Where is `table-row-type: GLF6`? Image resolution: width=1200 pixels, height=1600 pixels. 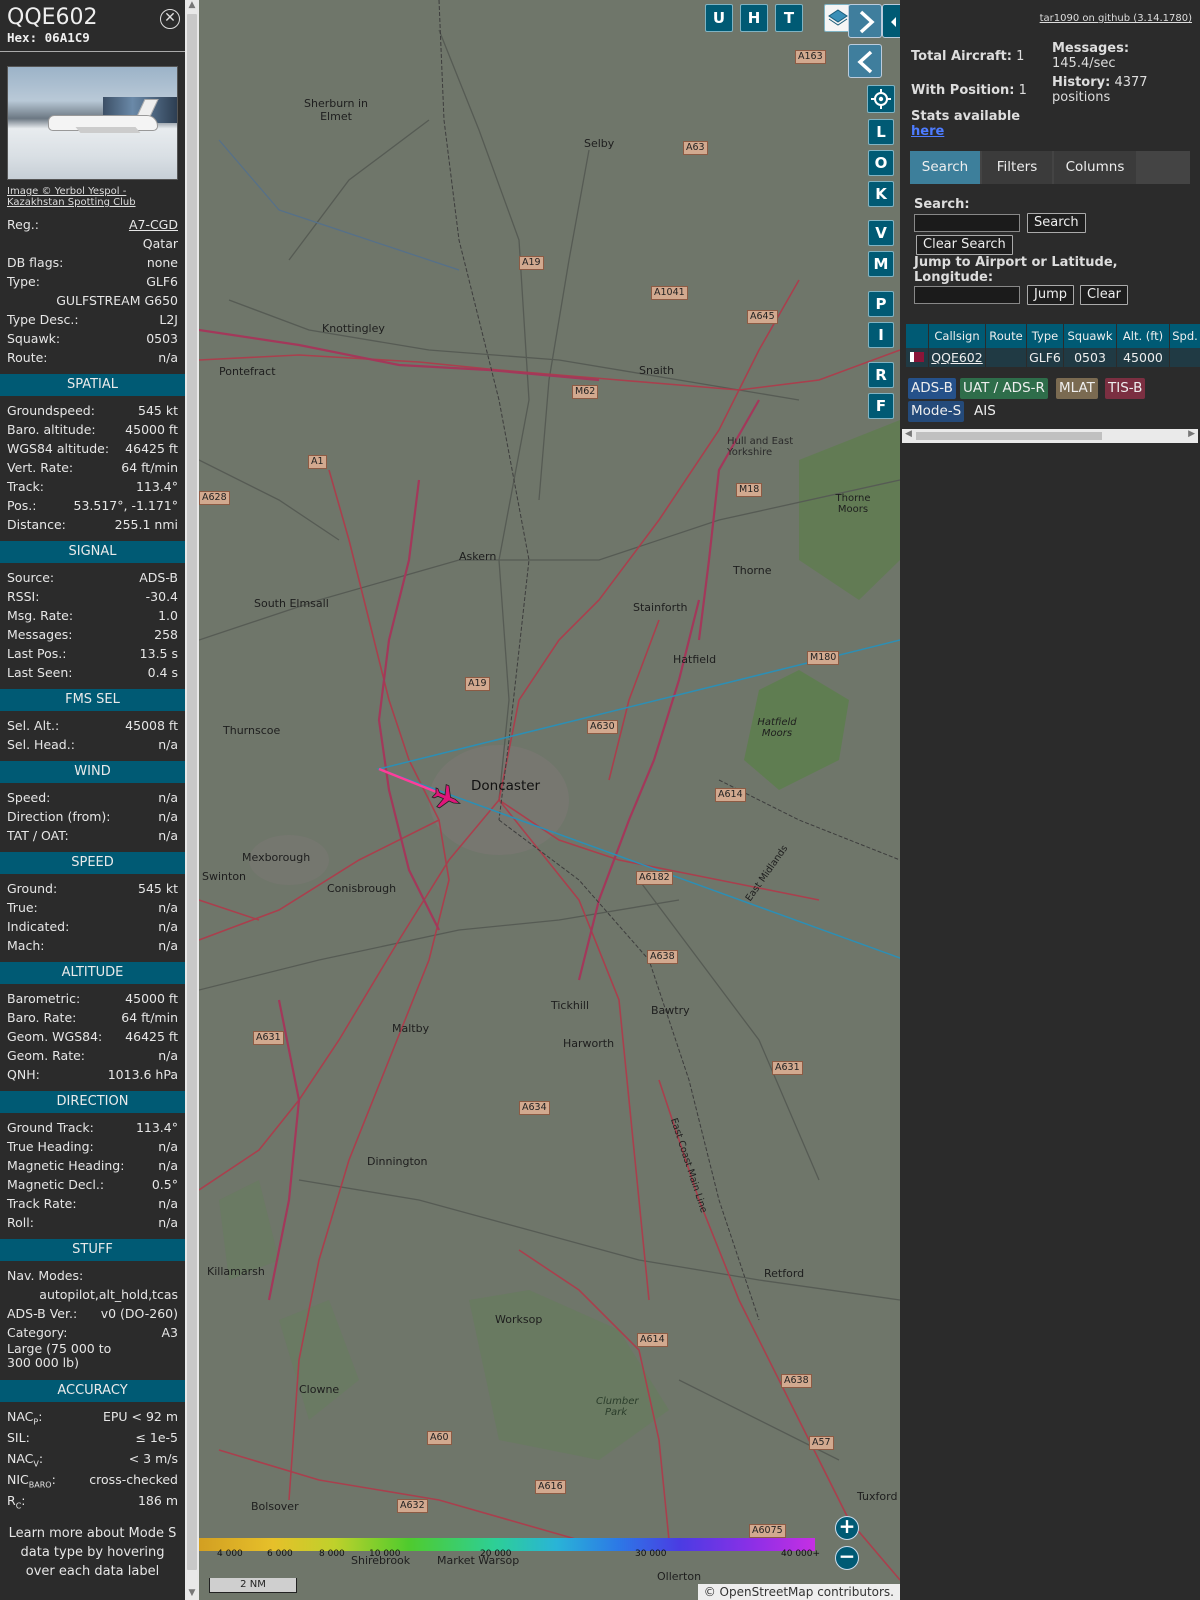
table-row-type: GLF6 is located at coordinates (1045, 357).